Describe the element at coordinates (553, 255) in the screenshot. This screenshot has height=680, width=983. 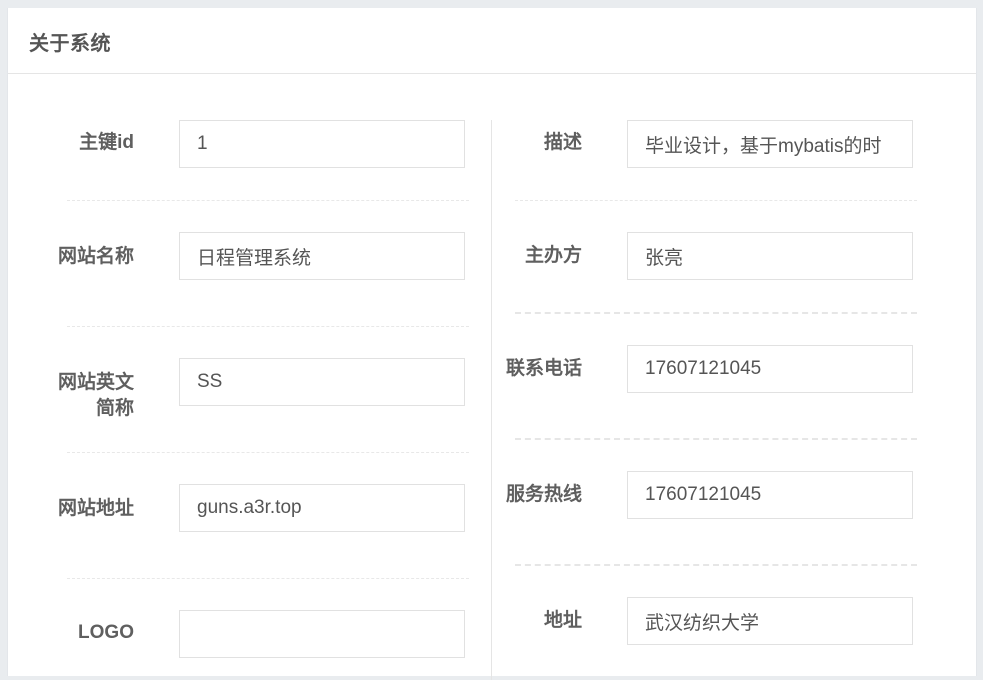
I see `field-label-organizer: 主办方` at that location.